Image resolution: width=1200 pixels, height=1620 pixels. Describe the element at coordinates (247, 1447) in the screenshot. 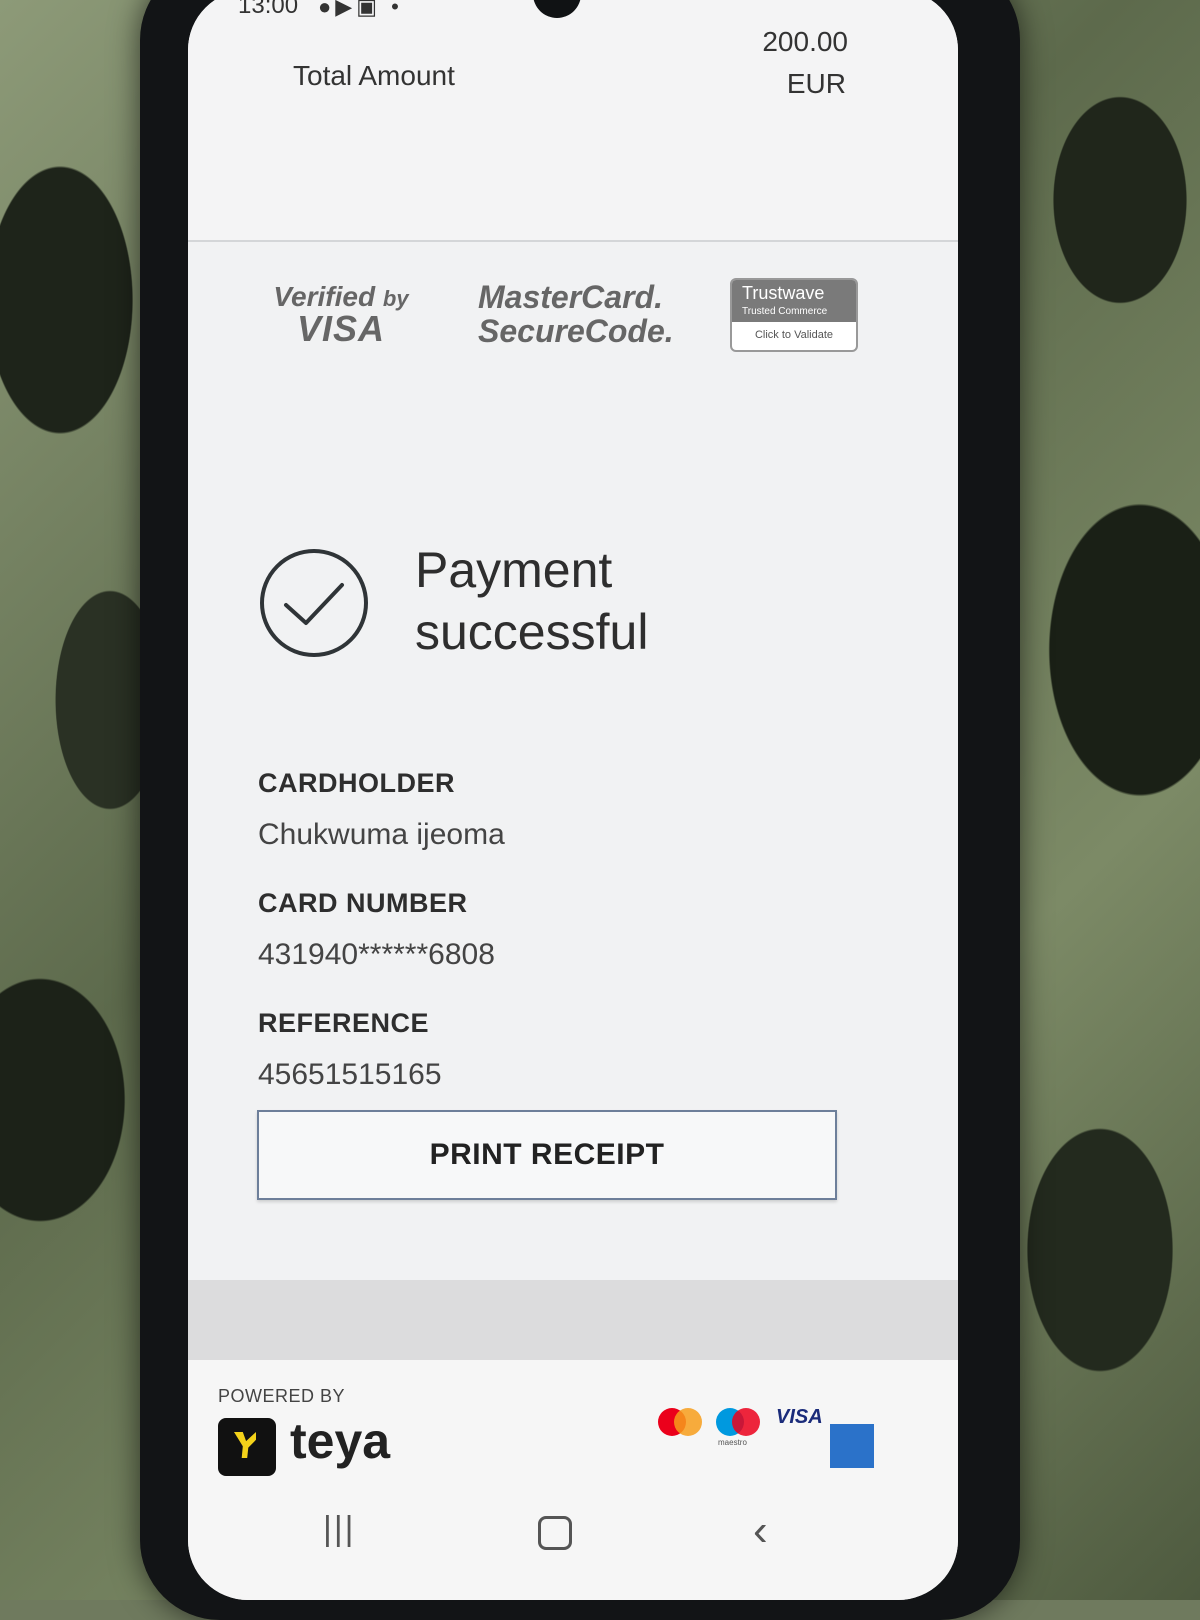

I see `teya-logo-icon` at that location.